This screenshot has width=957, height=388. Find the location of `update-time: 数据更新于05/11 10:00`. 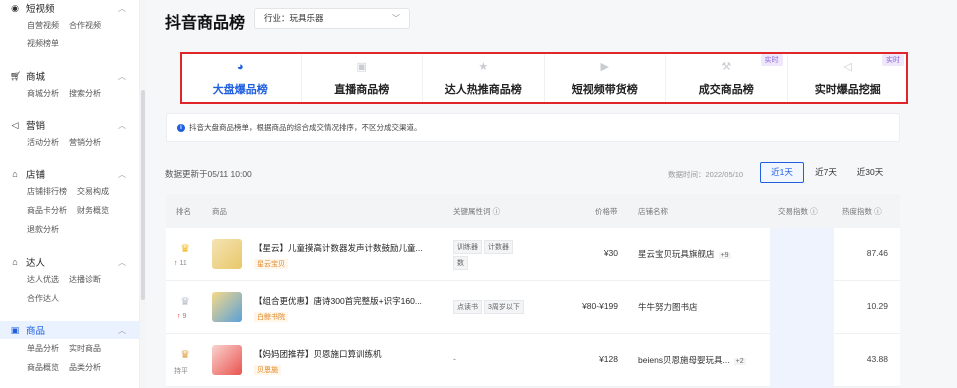

update-time: 数据更新于05/11 10:00 is located at coordinates (208, 174).